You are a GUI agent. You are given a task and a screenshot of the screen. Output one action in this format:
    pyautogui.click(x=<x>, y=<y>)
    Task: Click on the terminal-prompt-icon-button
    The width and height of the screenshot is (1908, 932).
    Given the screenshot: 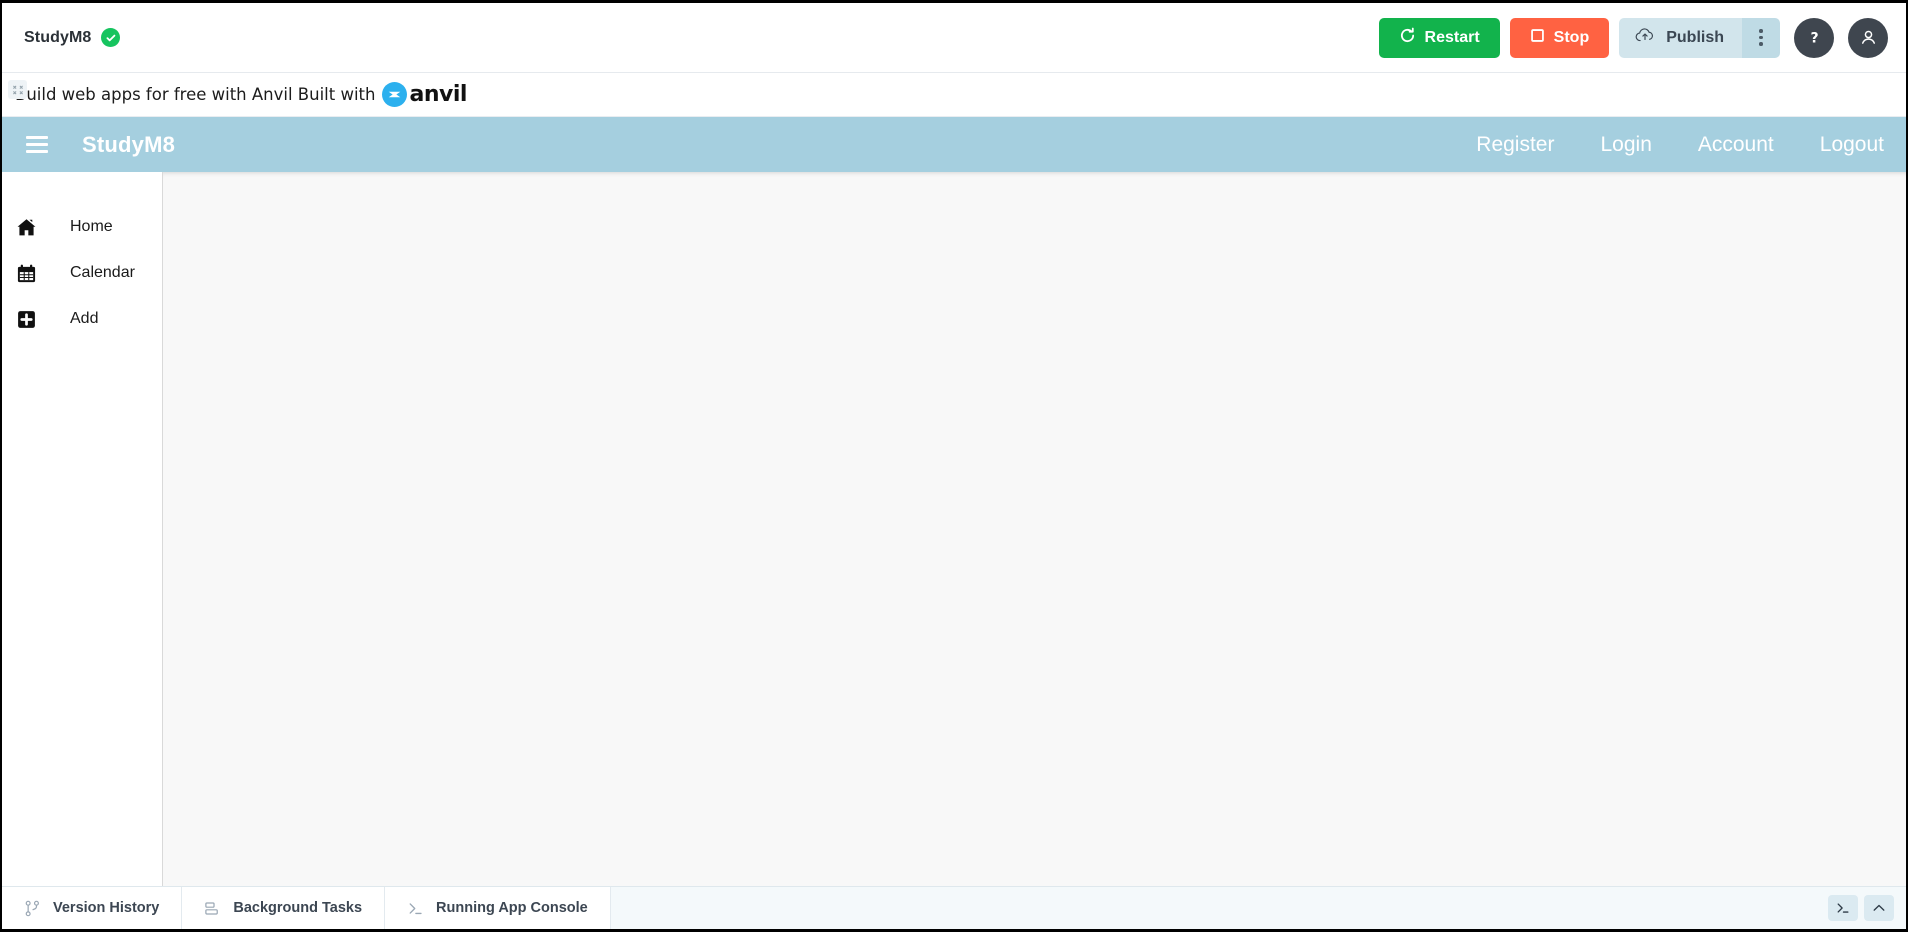 What is the action you would take?
    pyautogui.click(x=1843, y=908)
    